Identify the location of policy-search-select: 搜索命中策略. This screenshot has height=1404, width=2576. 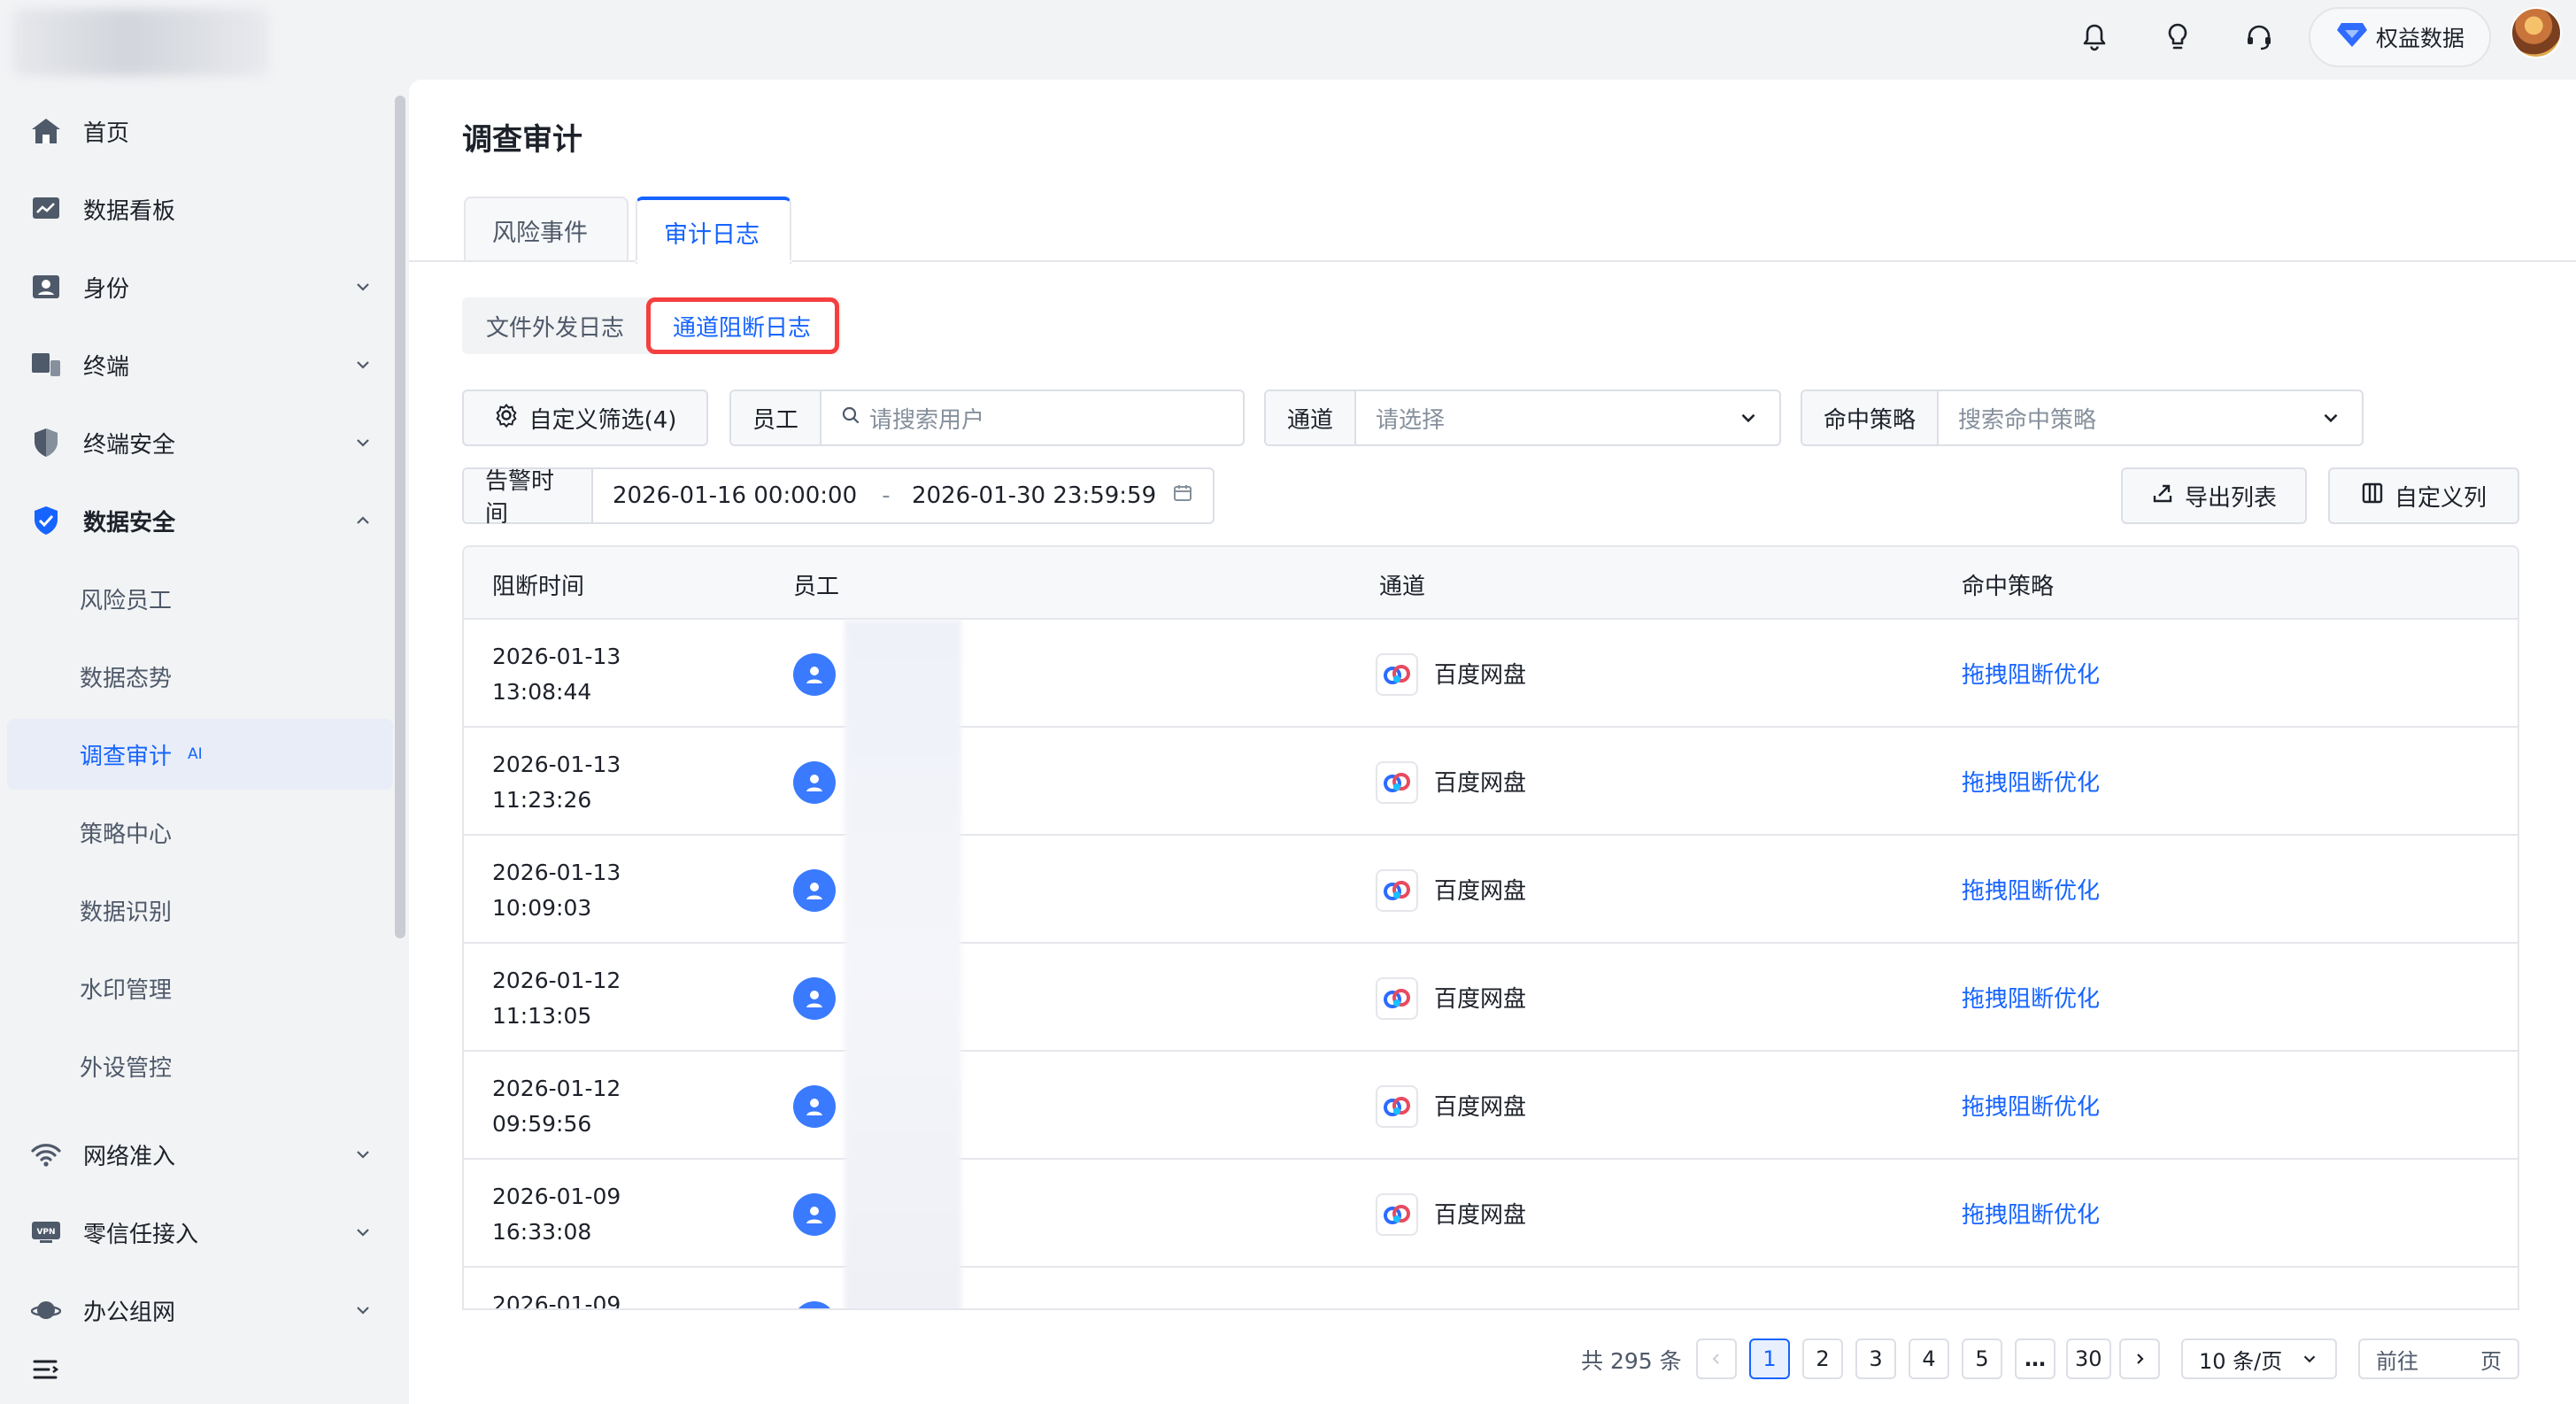
(2129, 417).